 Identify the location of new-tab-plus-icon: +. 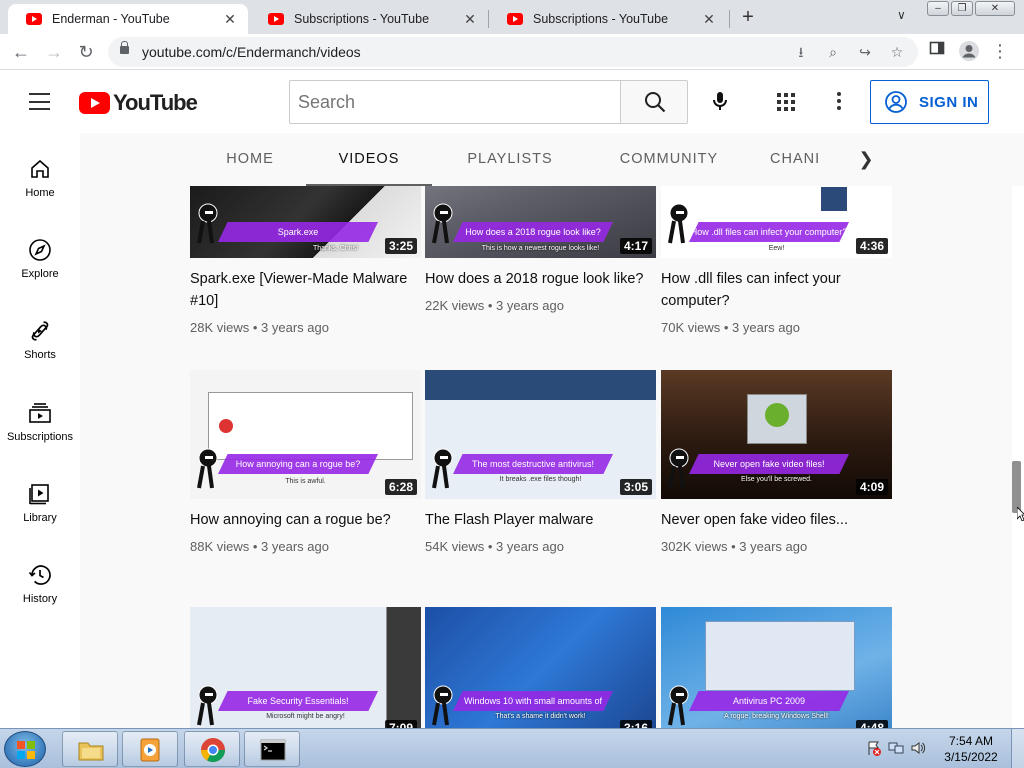
(748, 17).